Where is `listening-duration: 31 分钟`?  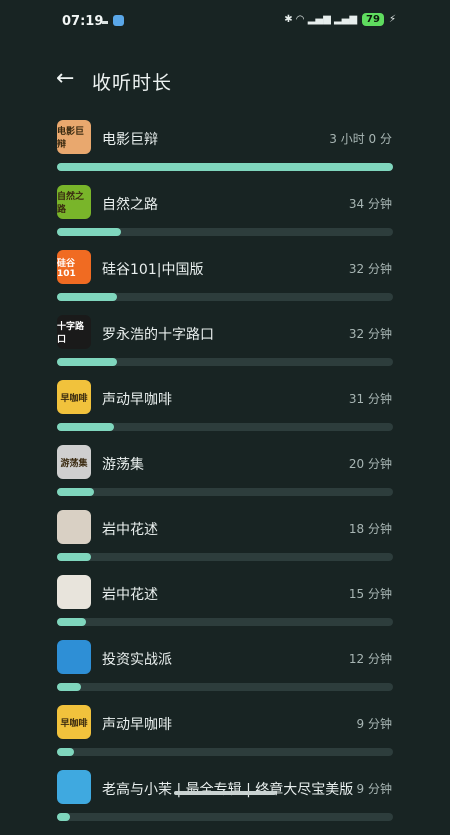
listening-duration: 31 分钟 is located at coordinates (370, 399).